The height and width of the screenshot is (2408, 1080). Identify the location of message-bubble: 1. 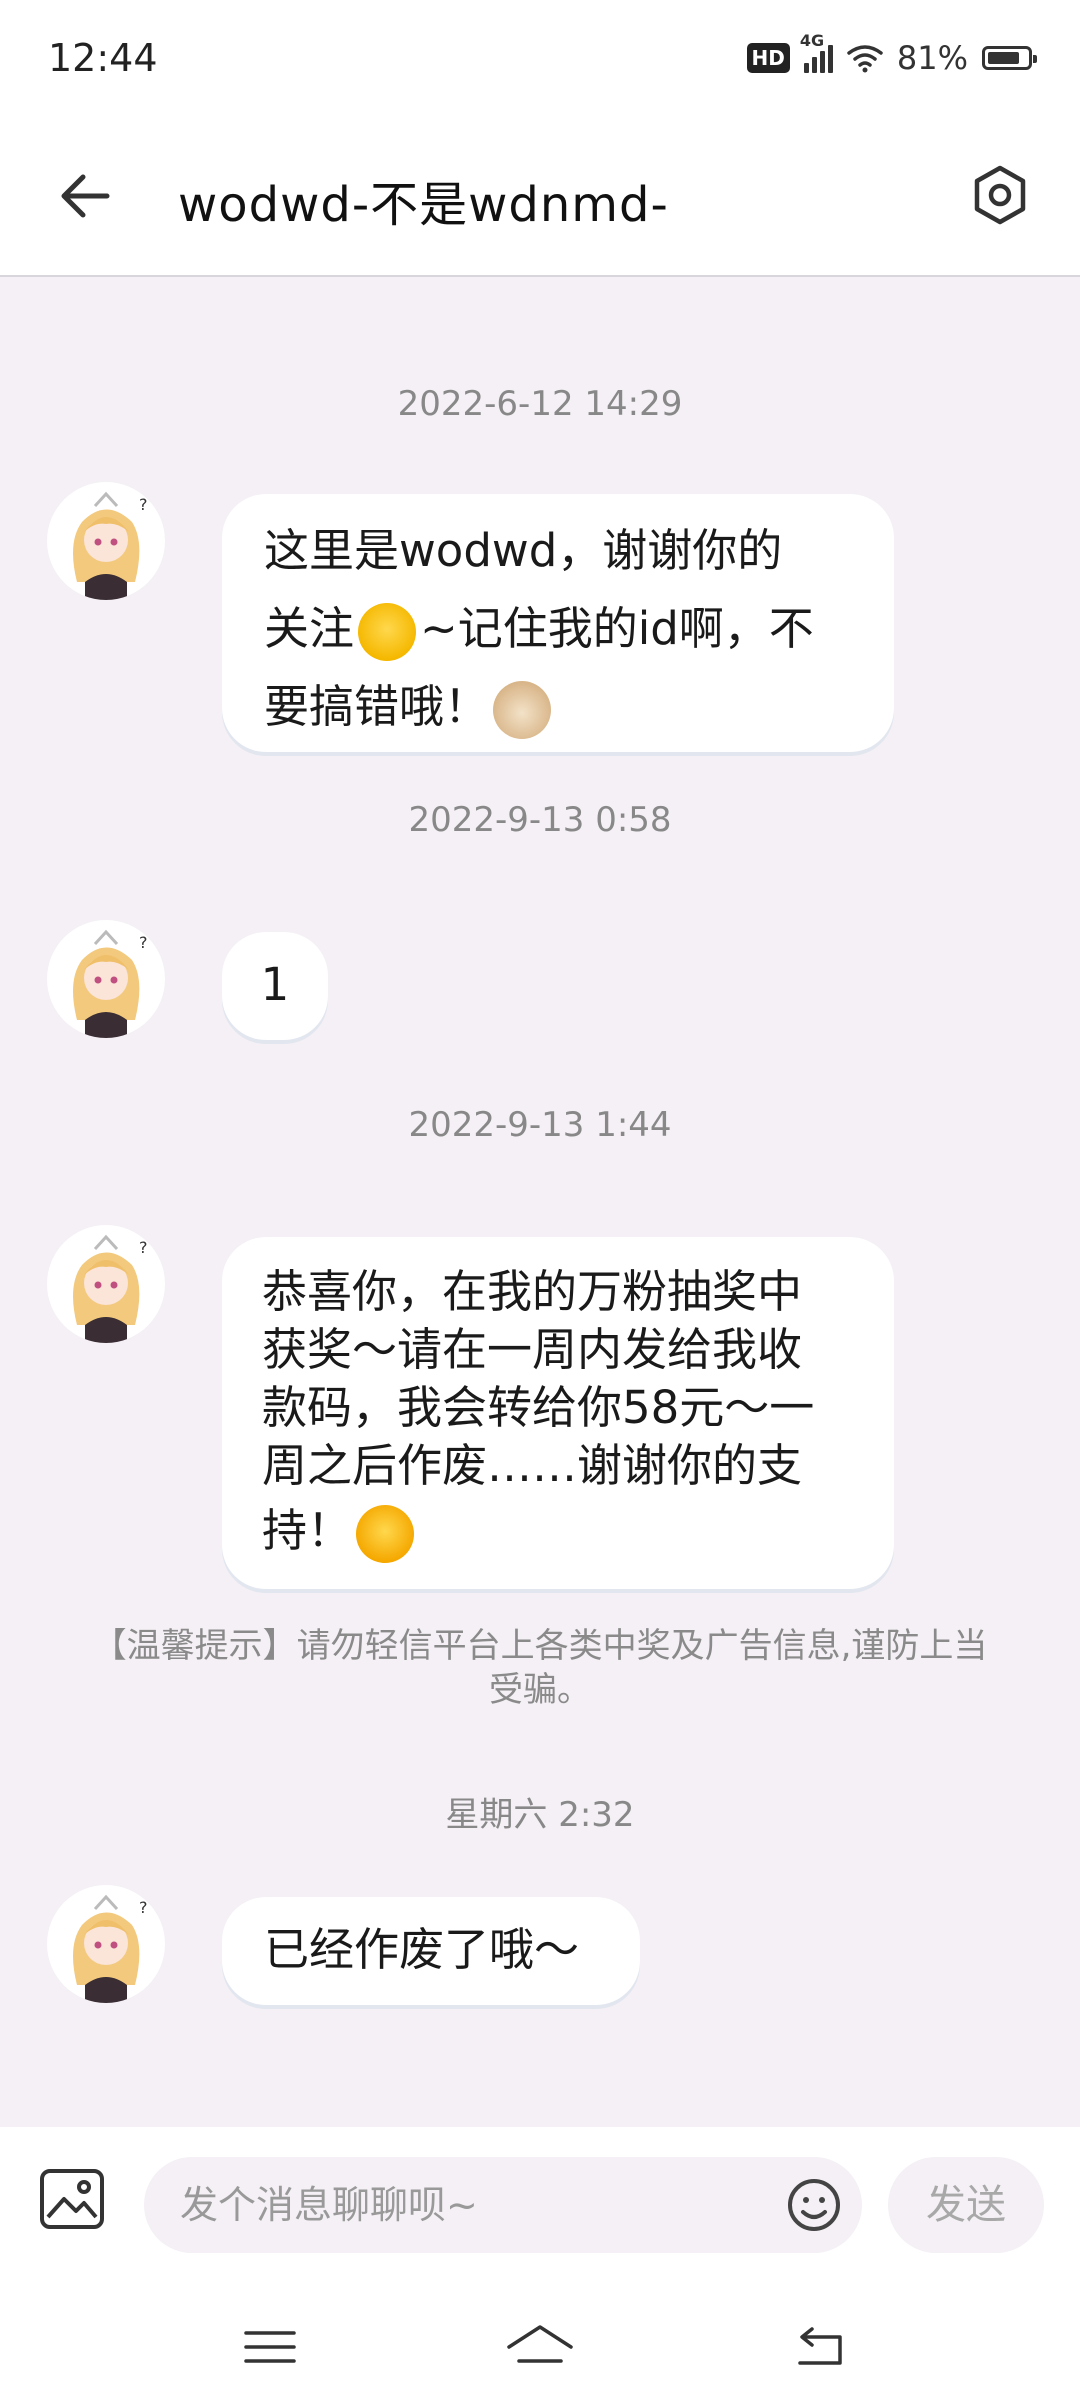
(275, 986).